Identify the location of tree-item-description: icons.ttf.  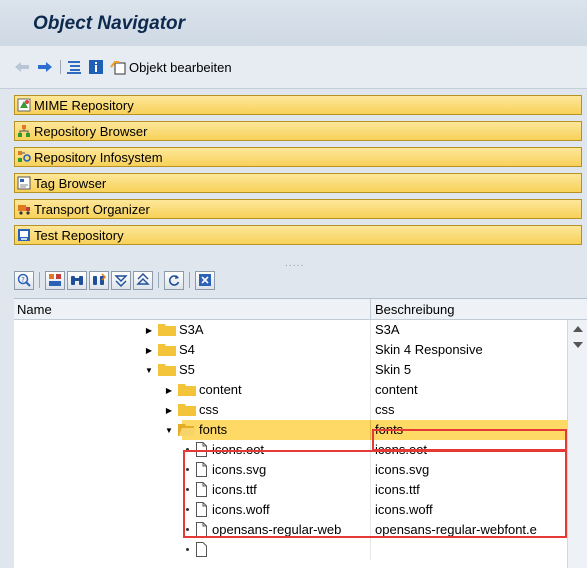
(397, 489).